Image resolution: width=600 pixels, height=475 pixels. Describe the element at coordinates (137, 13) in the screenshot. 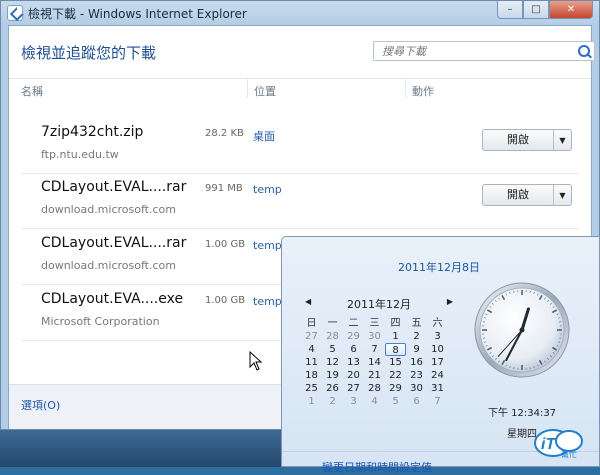

I see `window-title: 檢視下載 - Windows Internet Explorer` at that location.